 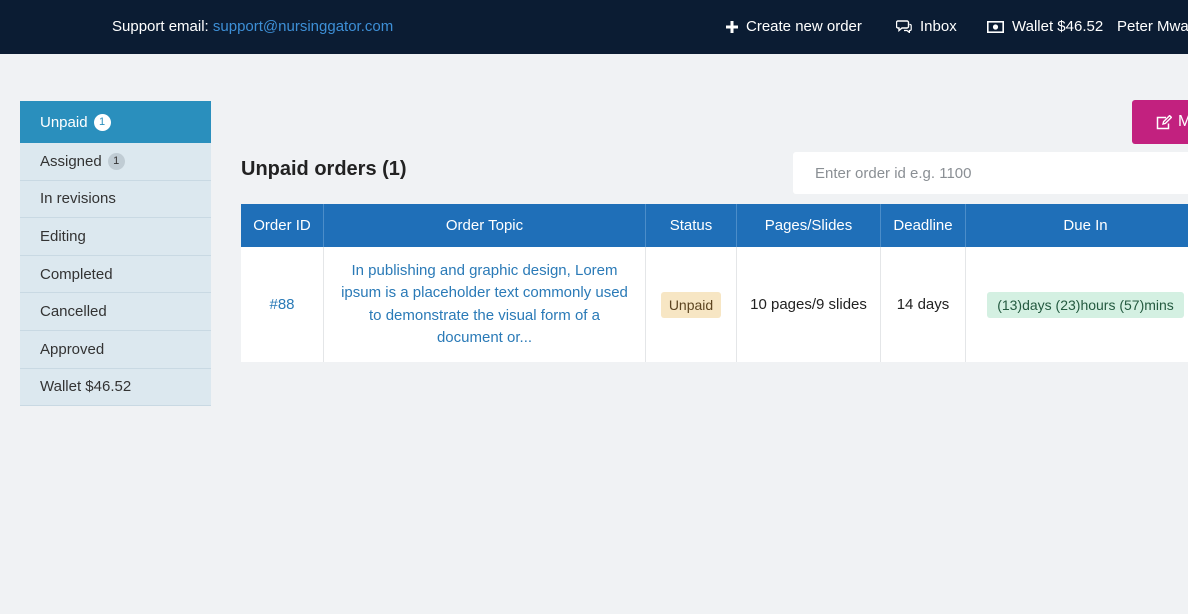 I want to click on column-header-topic: Order Topic, so click(x=485, y=225).